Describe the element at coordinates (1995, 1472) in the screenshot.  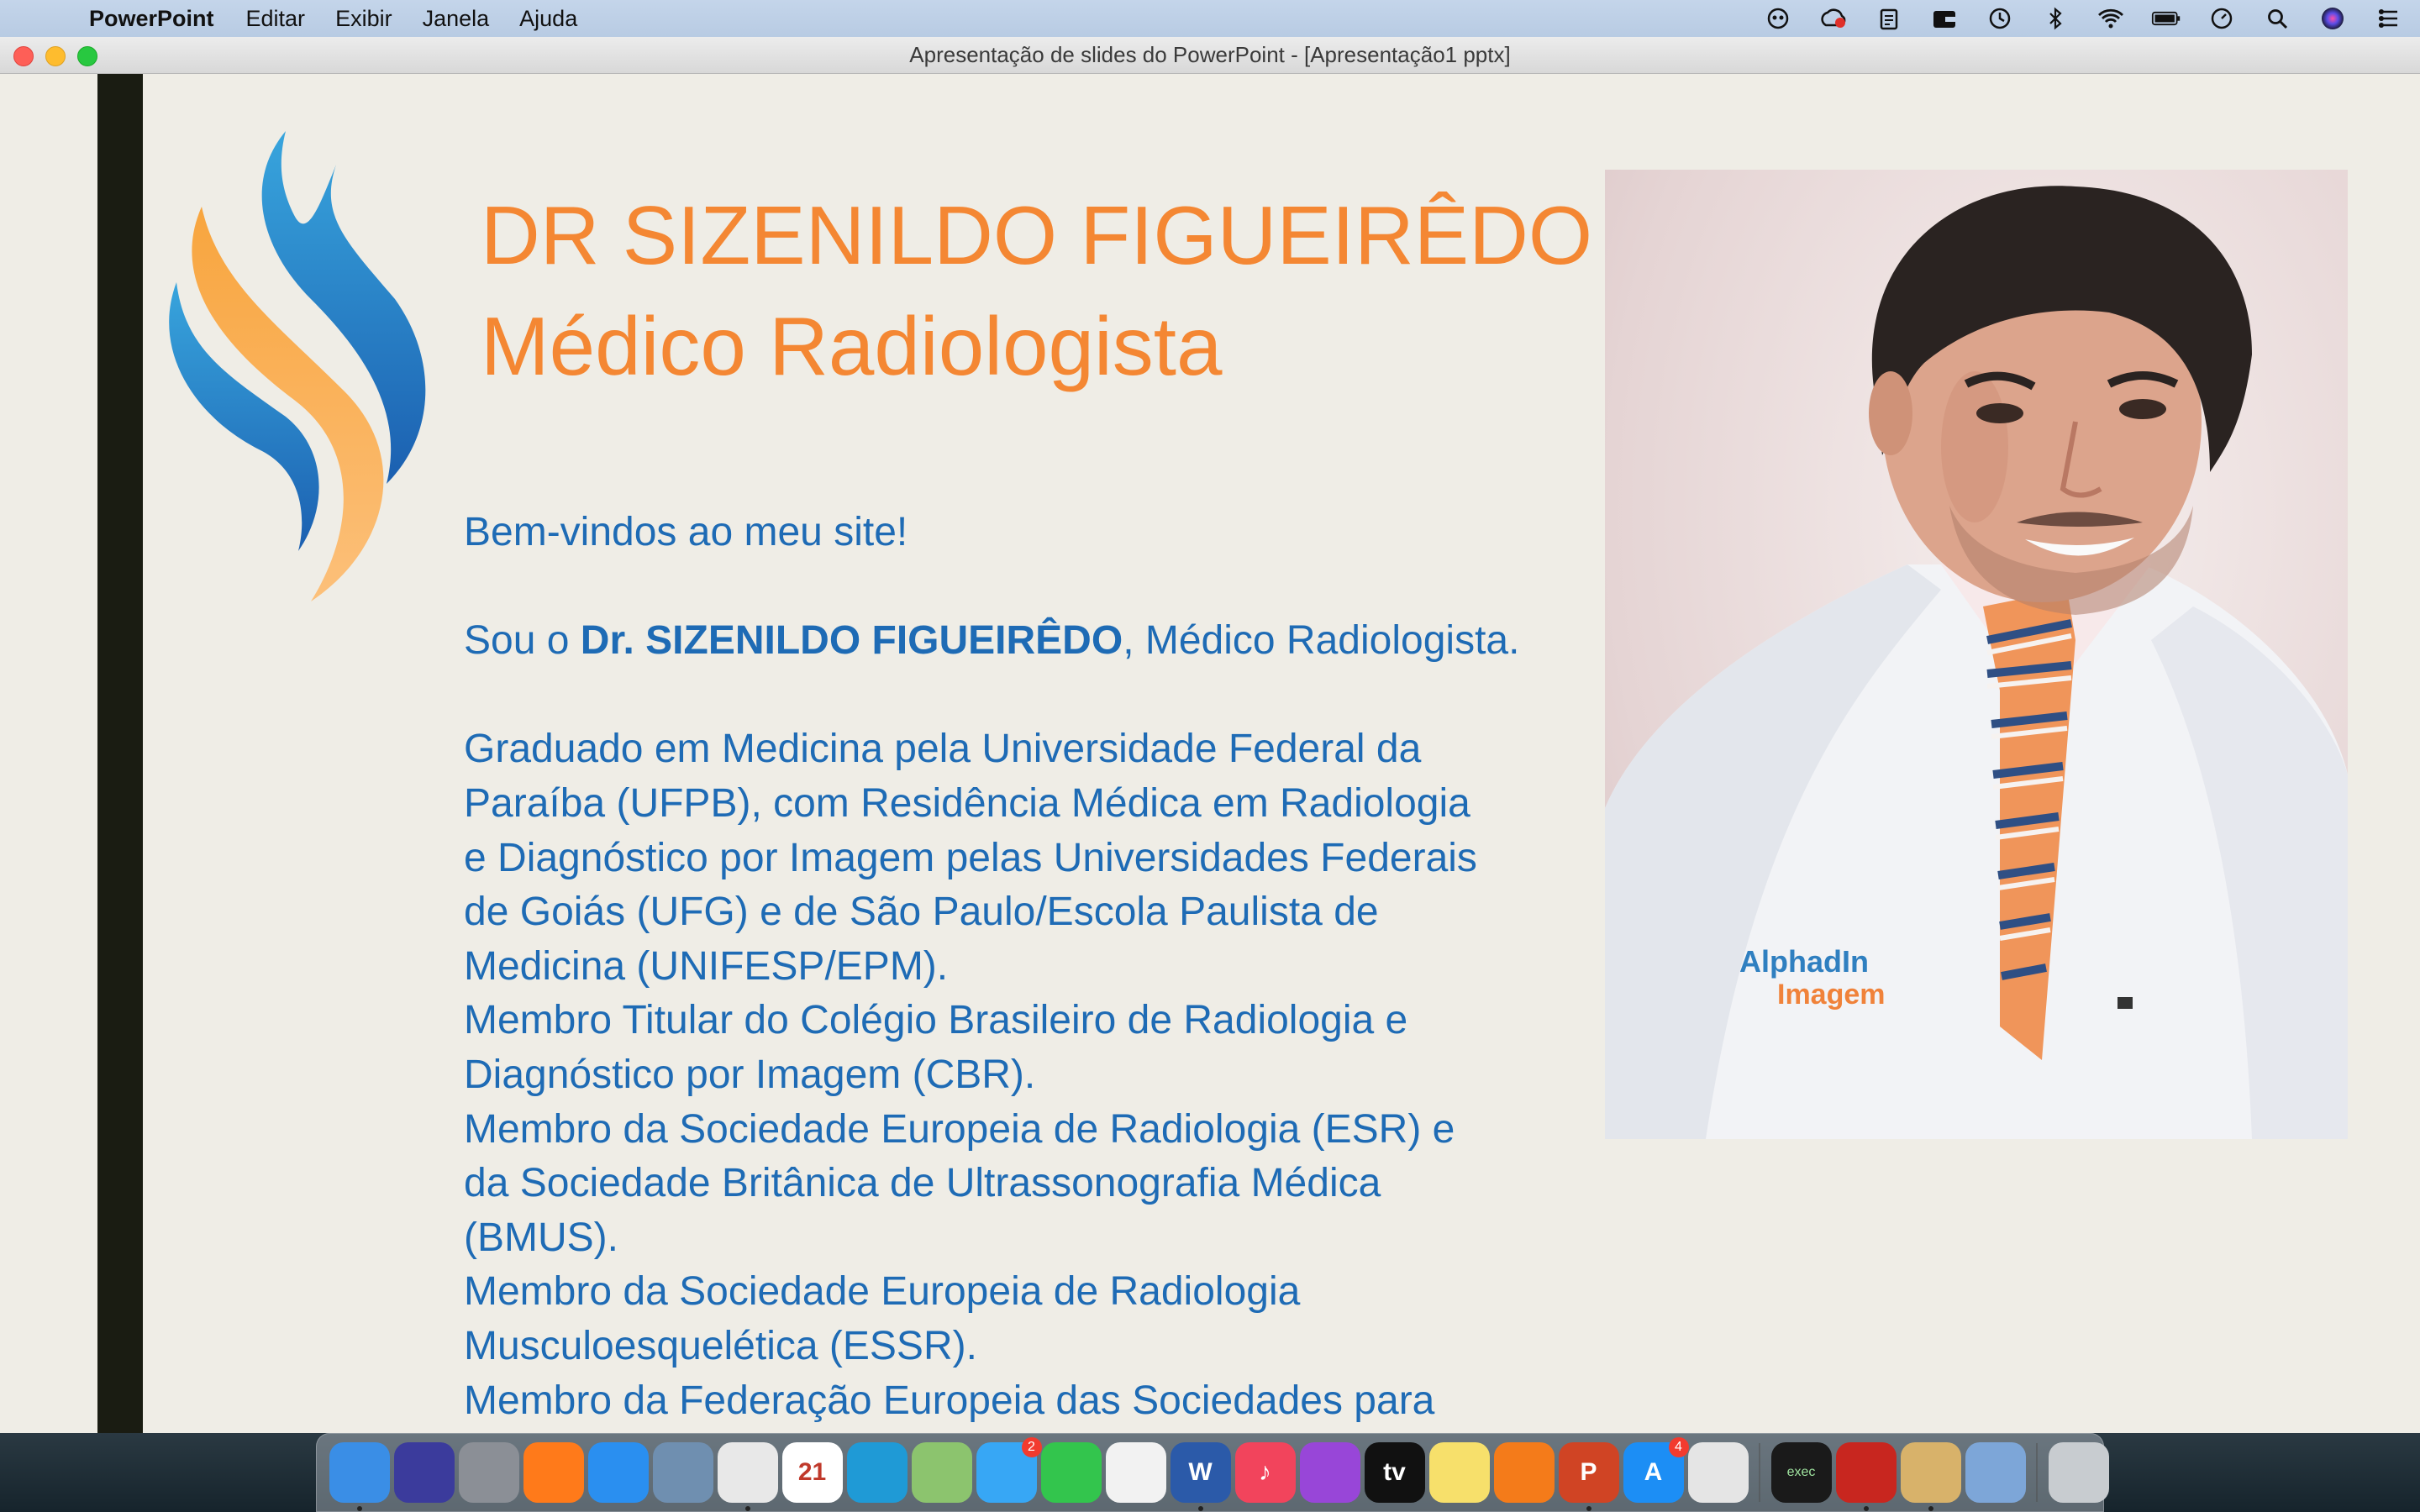
I see `preview-icon` at that location.